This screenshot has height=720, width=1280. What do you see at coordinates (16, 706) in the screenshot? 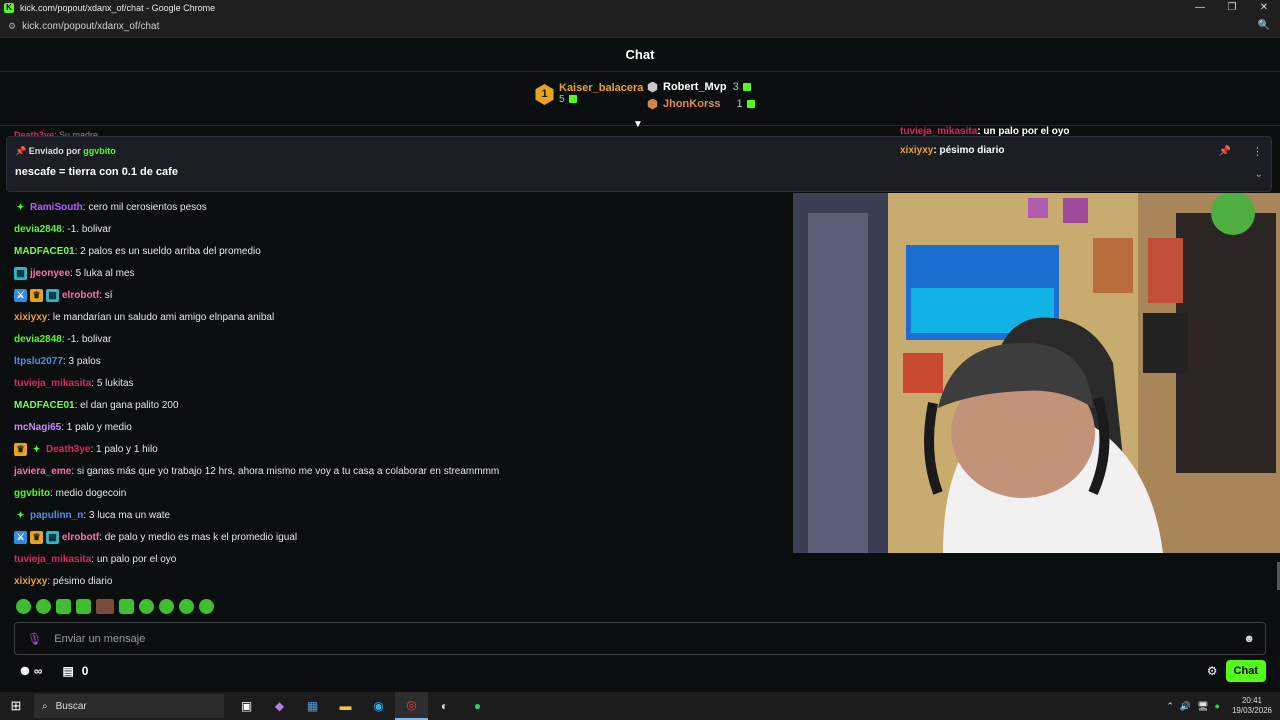
I see `windows-start-icon: ⊞` at bounding box center [16, 706].